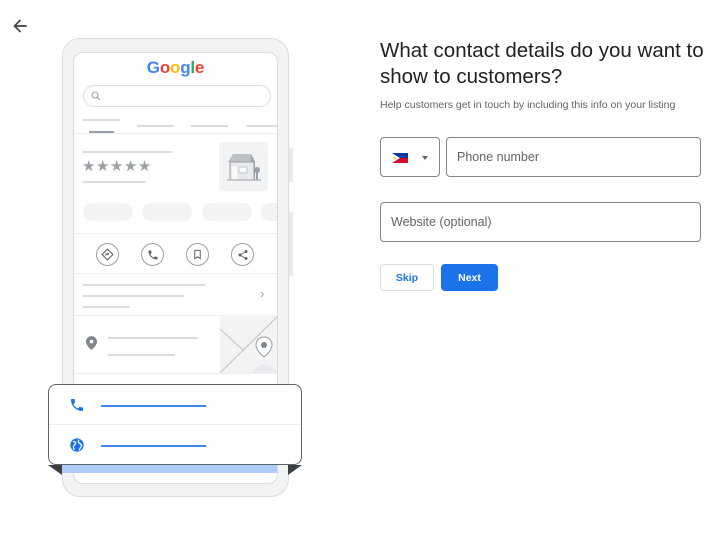  I want to click on share-icon, so click(242, 254).